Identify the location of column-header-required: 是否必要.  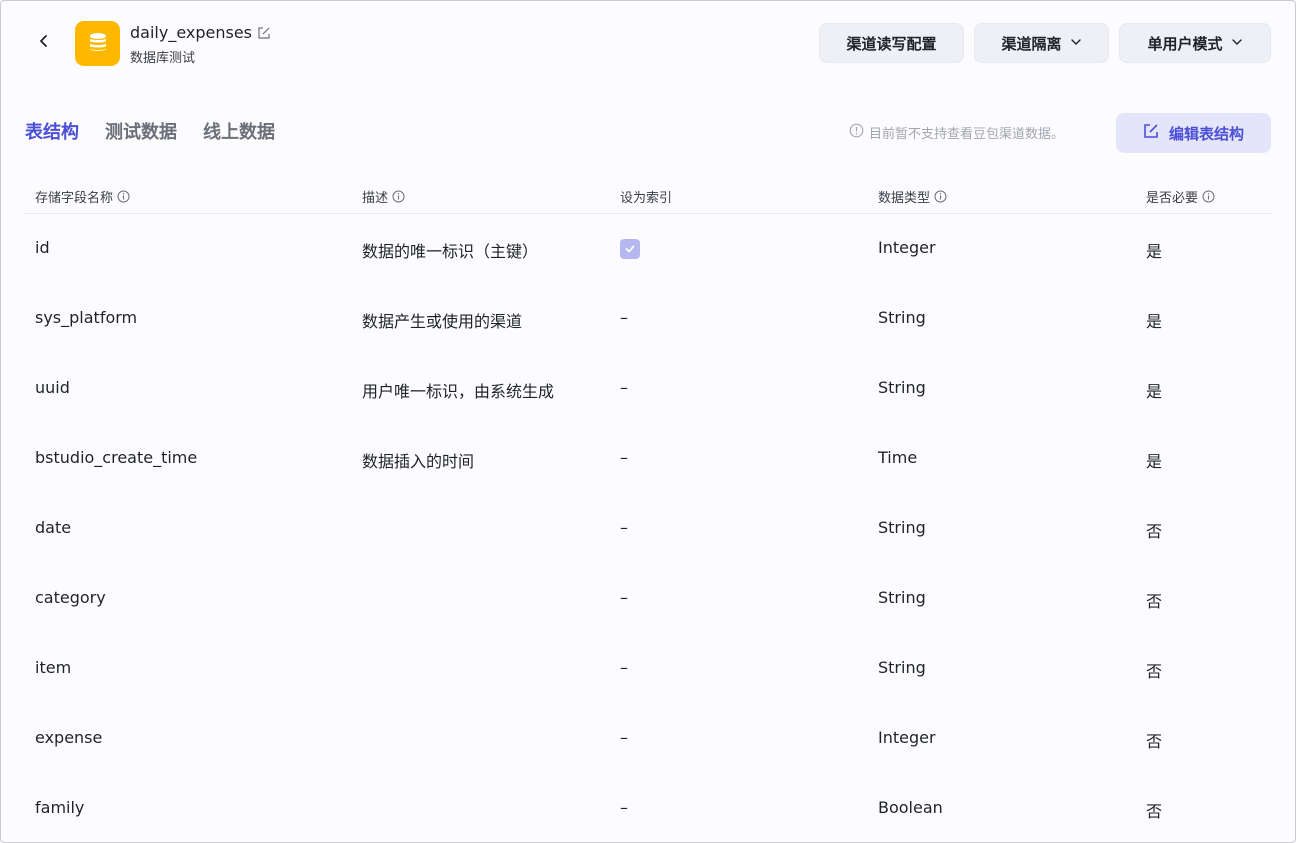
(1180, 196).